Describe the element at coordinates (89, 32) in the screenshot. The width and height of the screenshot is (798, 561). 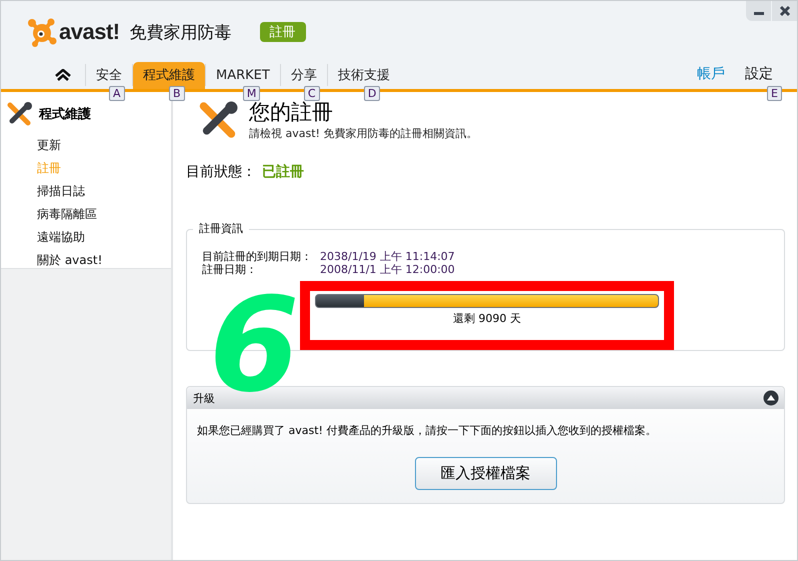
I see `logo-text: avast!` at that location.